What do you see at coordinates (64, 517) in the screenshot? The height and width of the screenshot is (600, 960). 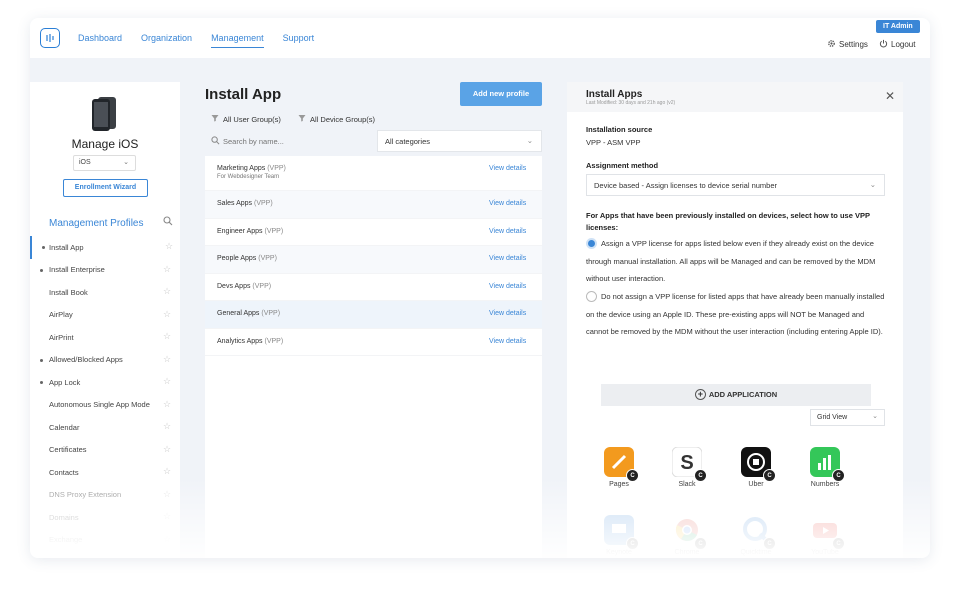 I see `sidebar-item-label: Domains` at bounding box center [64, 517].